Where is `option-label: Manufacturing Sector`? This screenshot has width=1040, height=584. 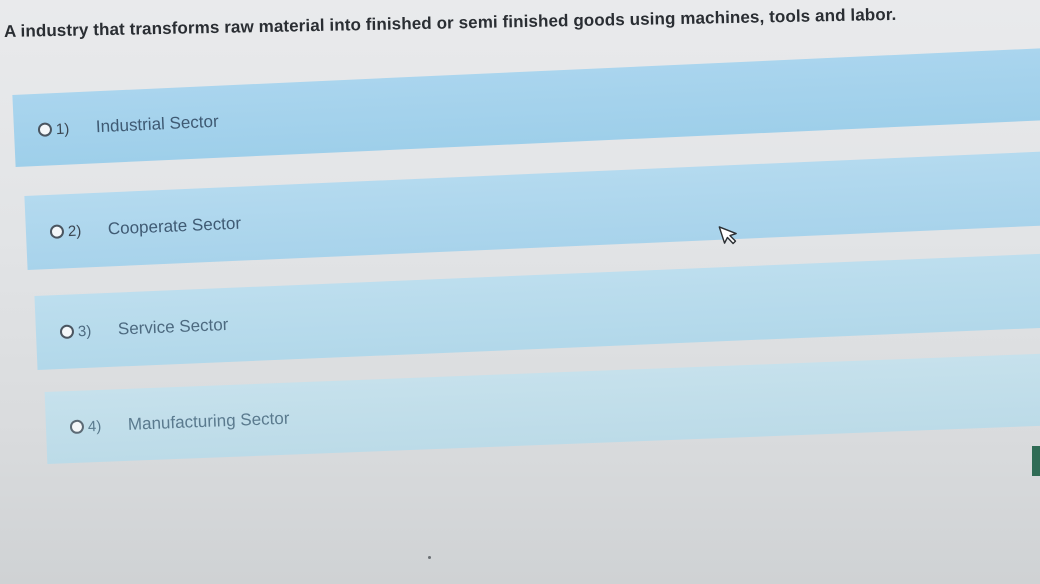
option-label: Manufacturing Sector is located at coordinates (208, 421).